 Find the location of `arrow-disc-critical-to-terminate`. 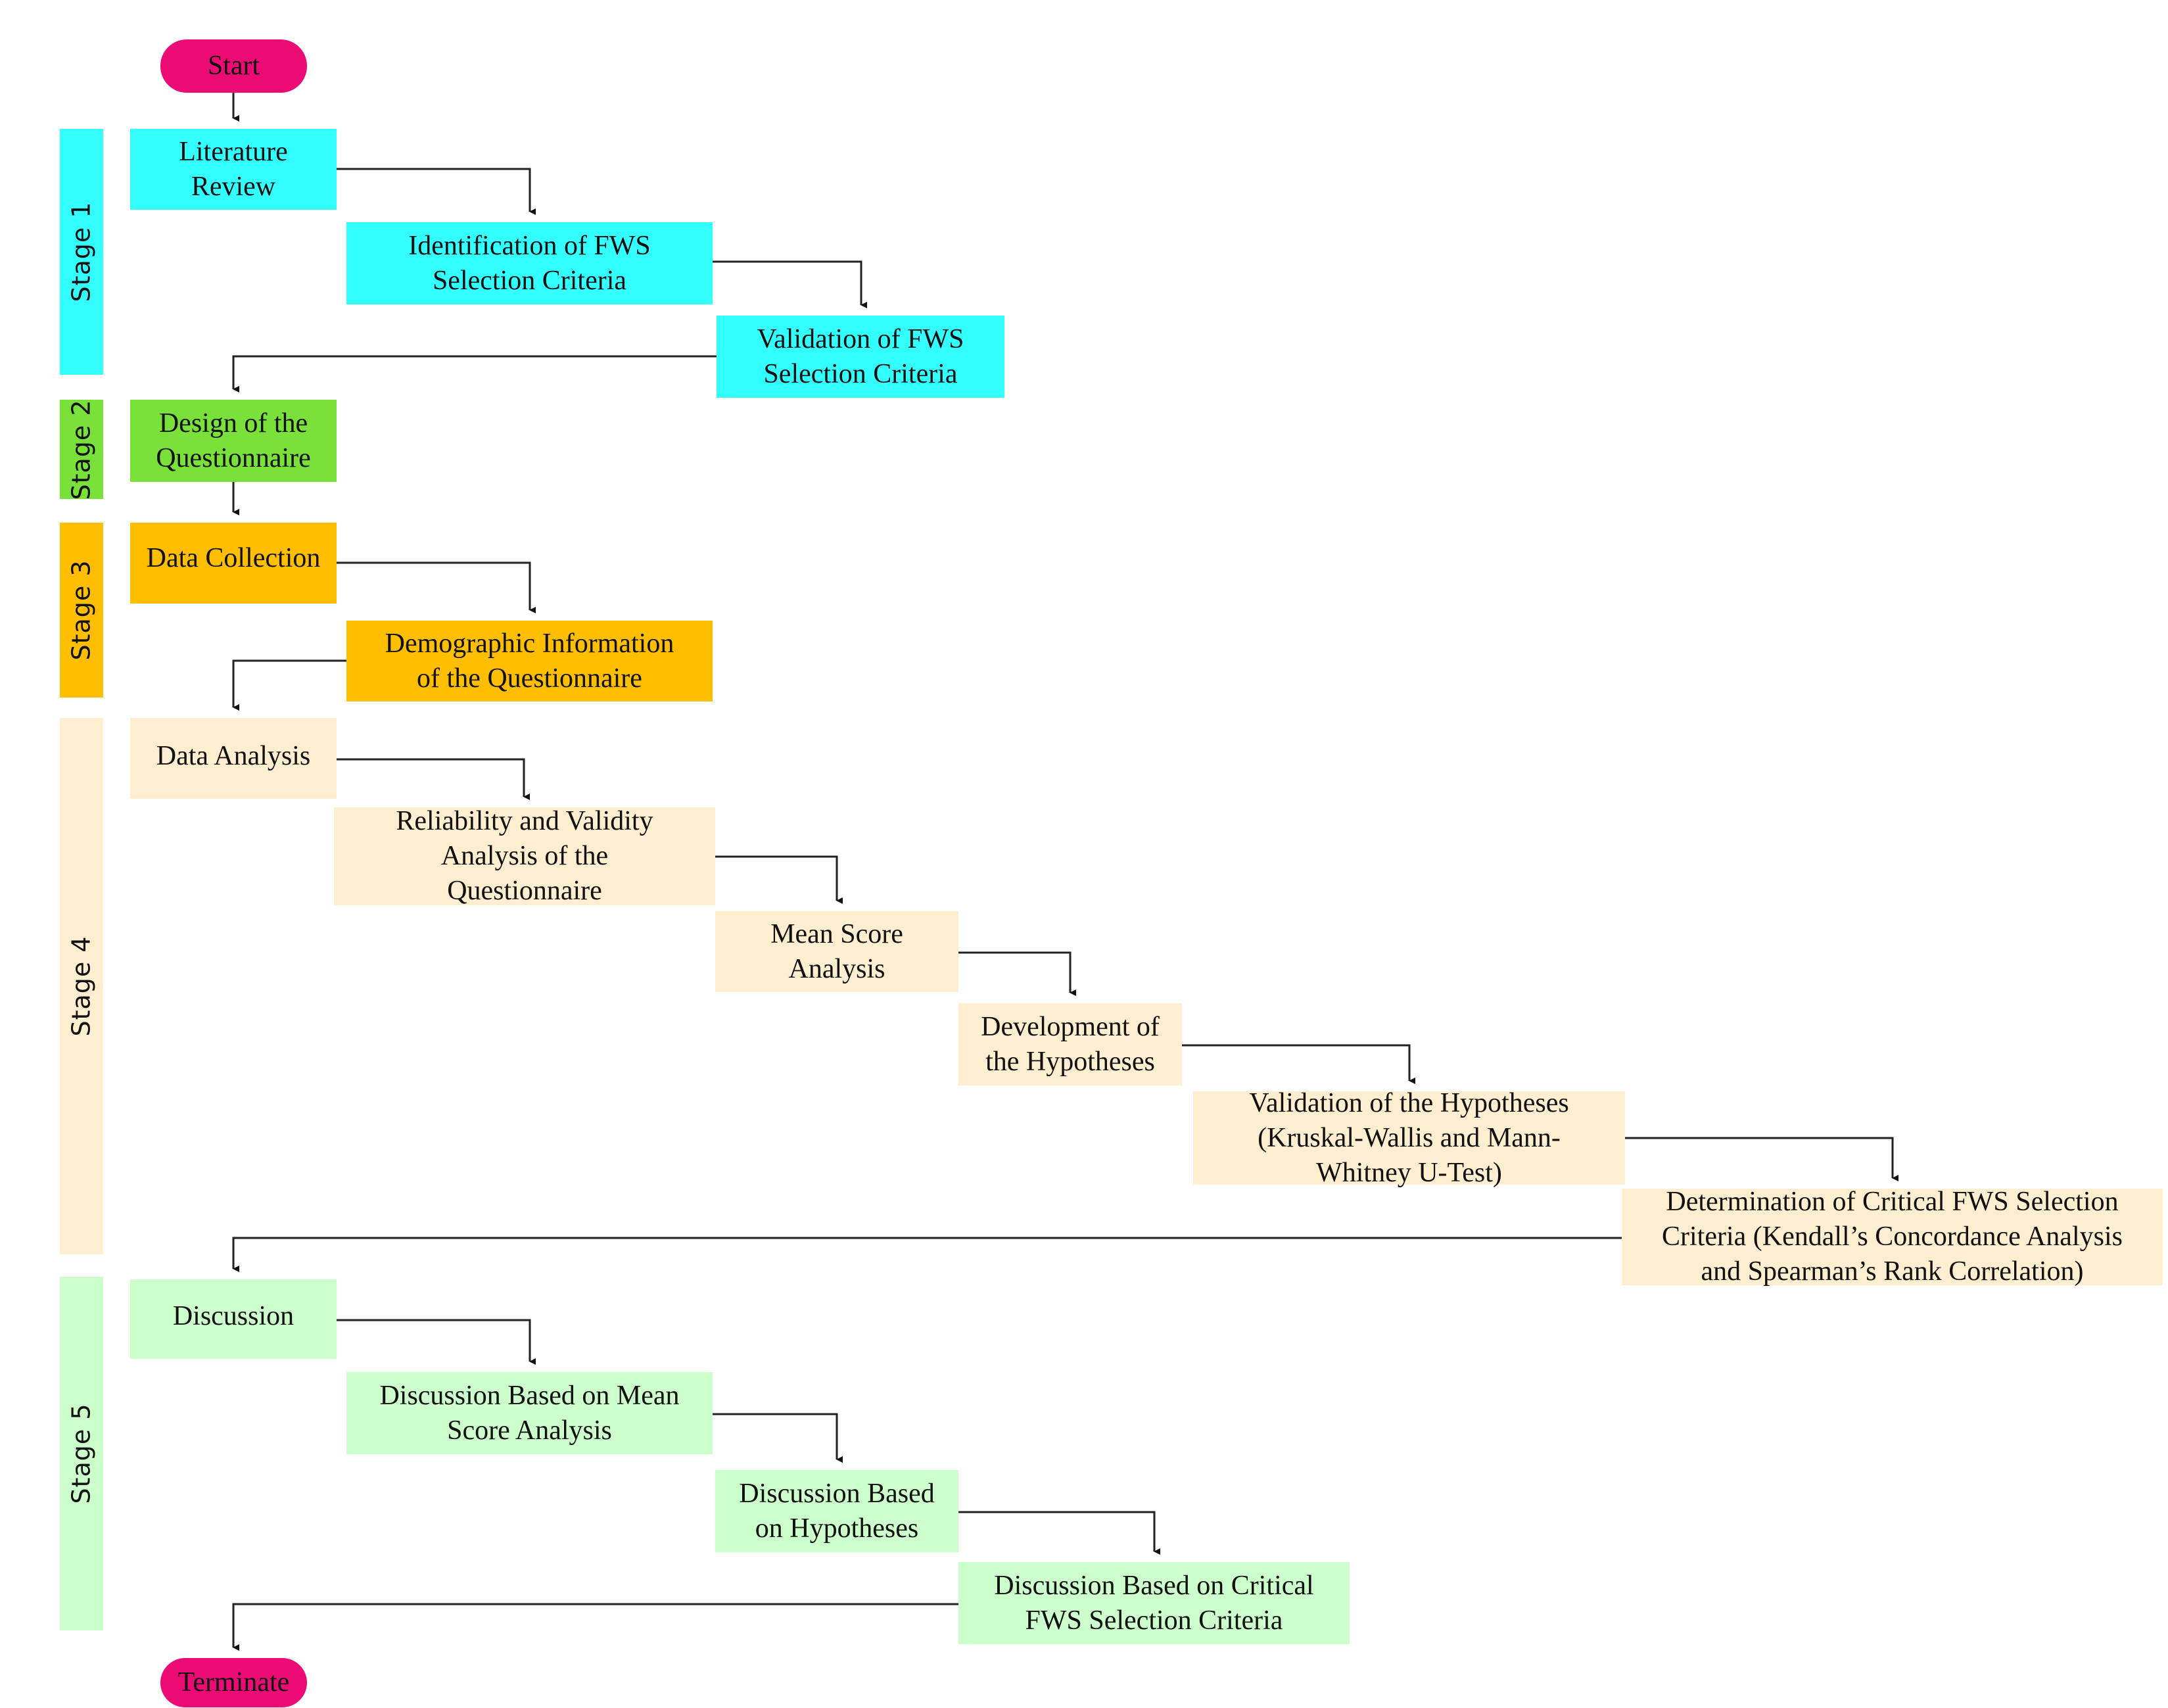

arrow-disc-critical-to-terminate is located at coordinates (595, 1627).